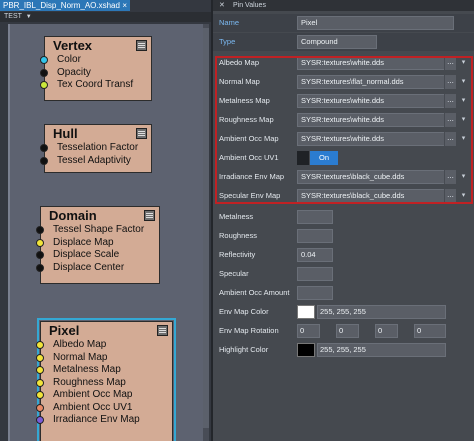  What do you see at coordinates (73, 215) in the screenshot?
I see `domain-node-title: Domain` at bounding box center [73, 215].